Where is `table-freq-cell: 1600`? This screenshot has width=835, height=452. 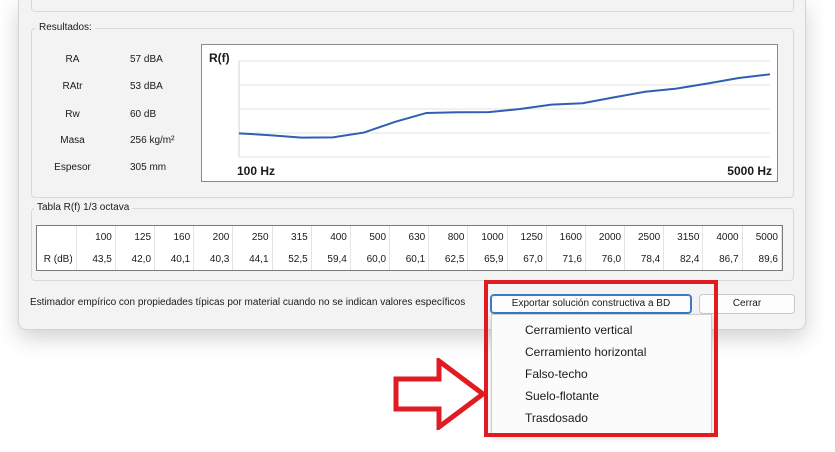 table-freq-cell: 1600 is located at coordinates (566, 237).